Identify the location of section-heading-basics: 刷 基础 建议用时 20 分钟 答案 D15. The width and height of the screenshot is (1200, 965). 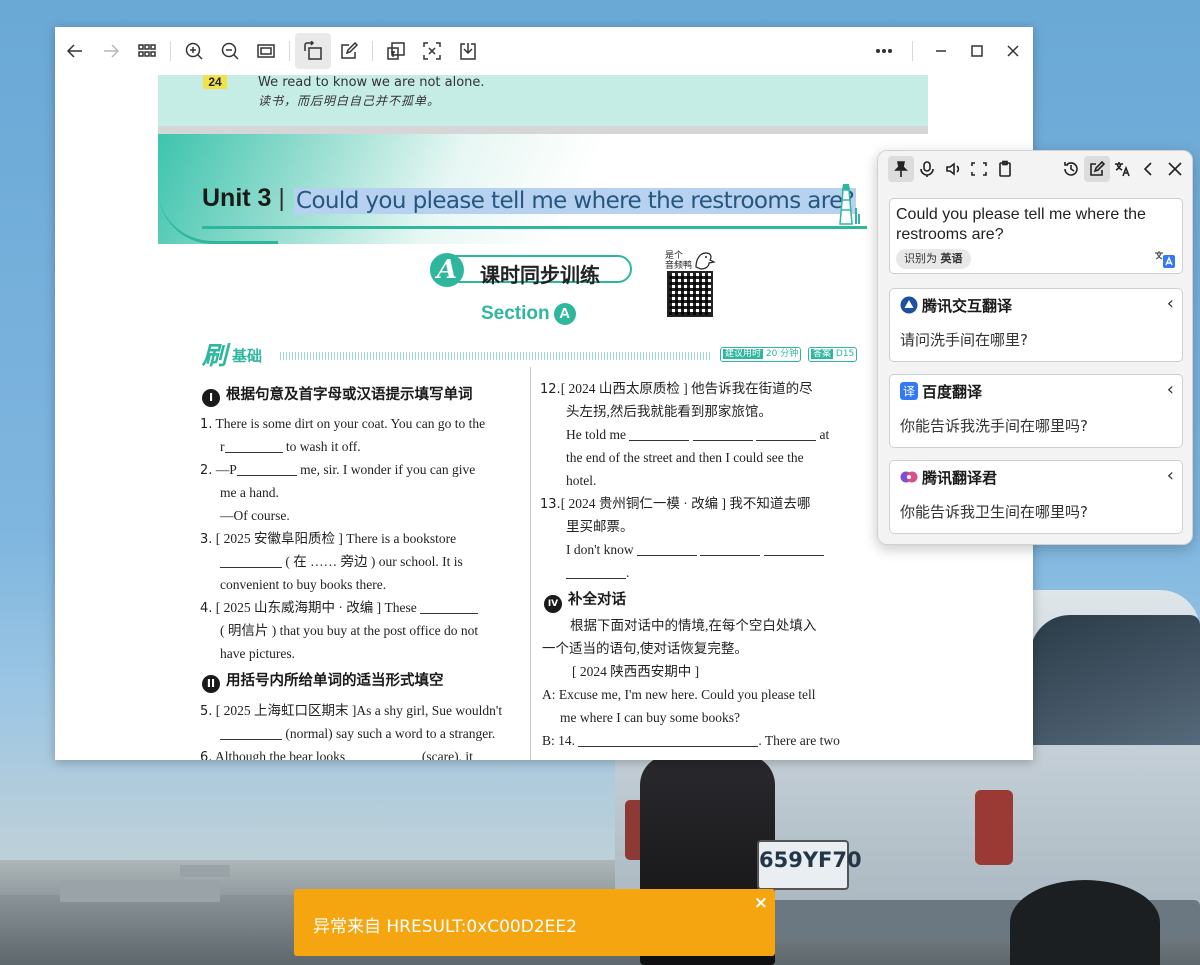
(532, 354).